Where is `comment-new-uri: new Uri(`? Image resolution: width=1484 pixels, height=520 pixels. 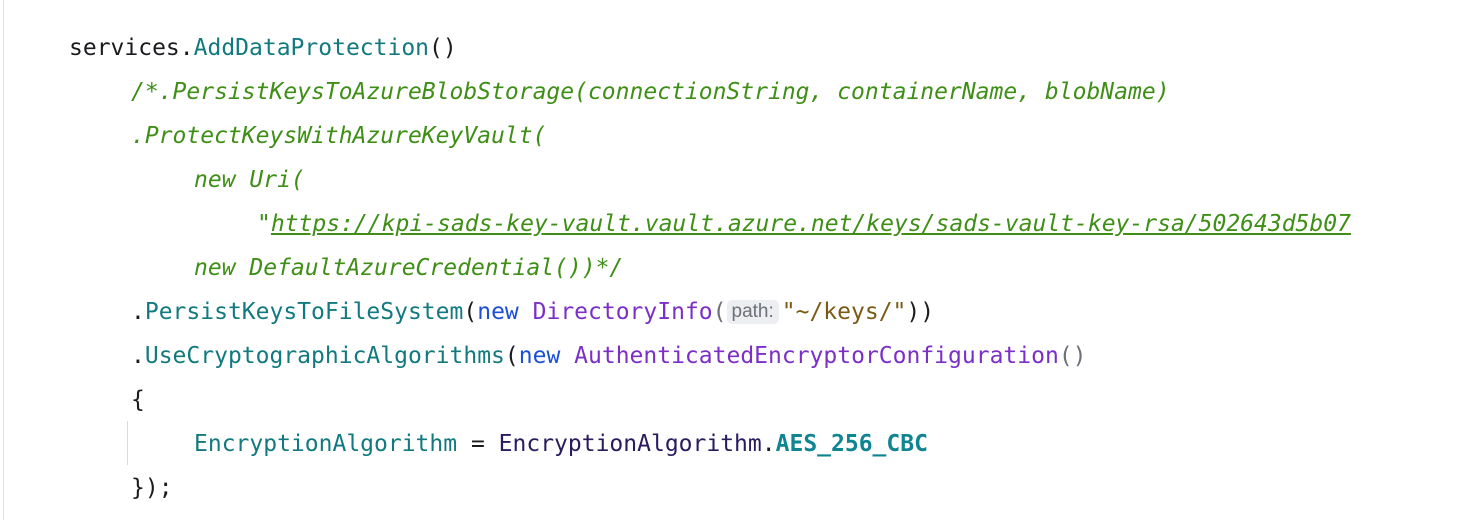 comment-new-uri: new Uri( is located at coordinates (249, 180).